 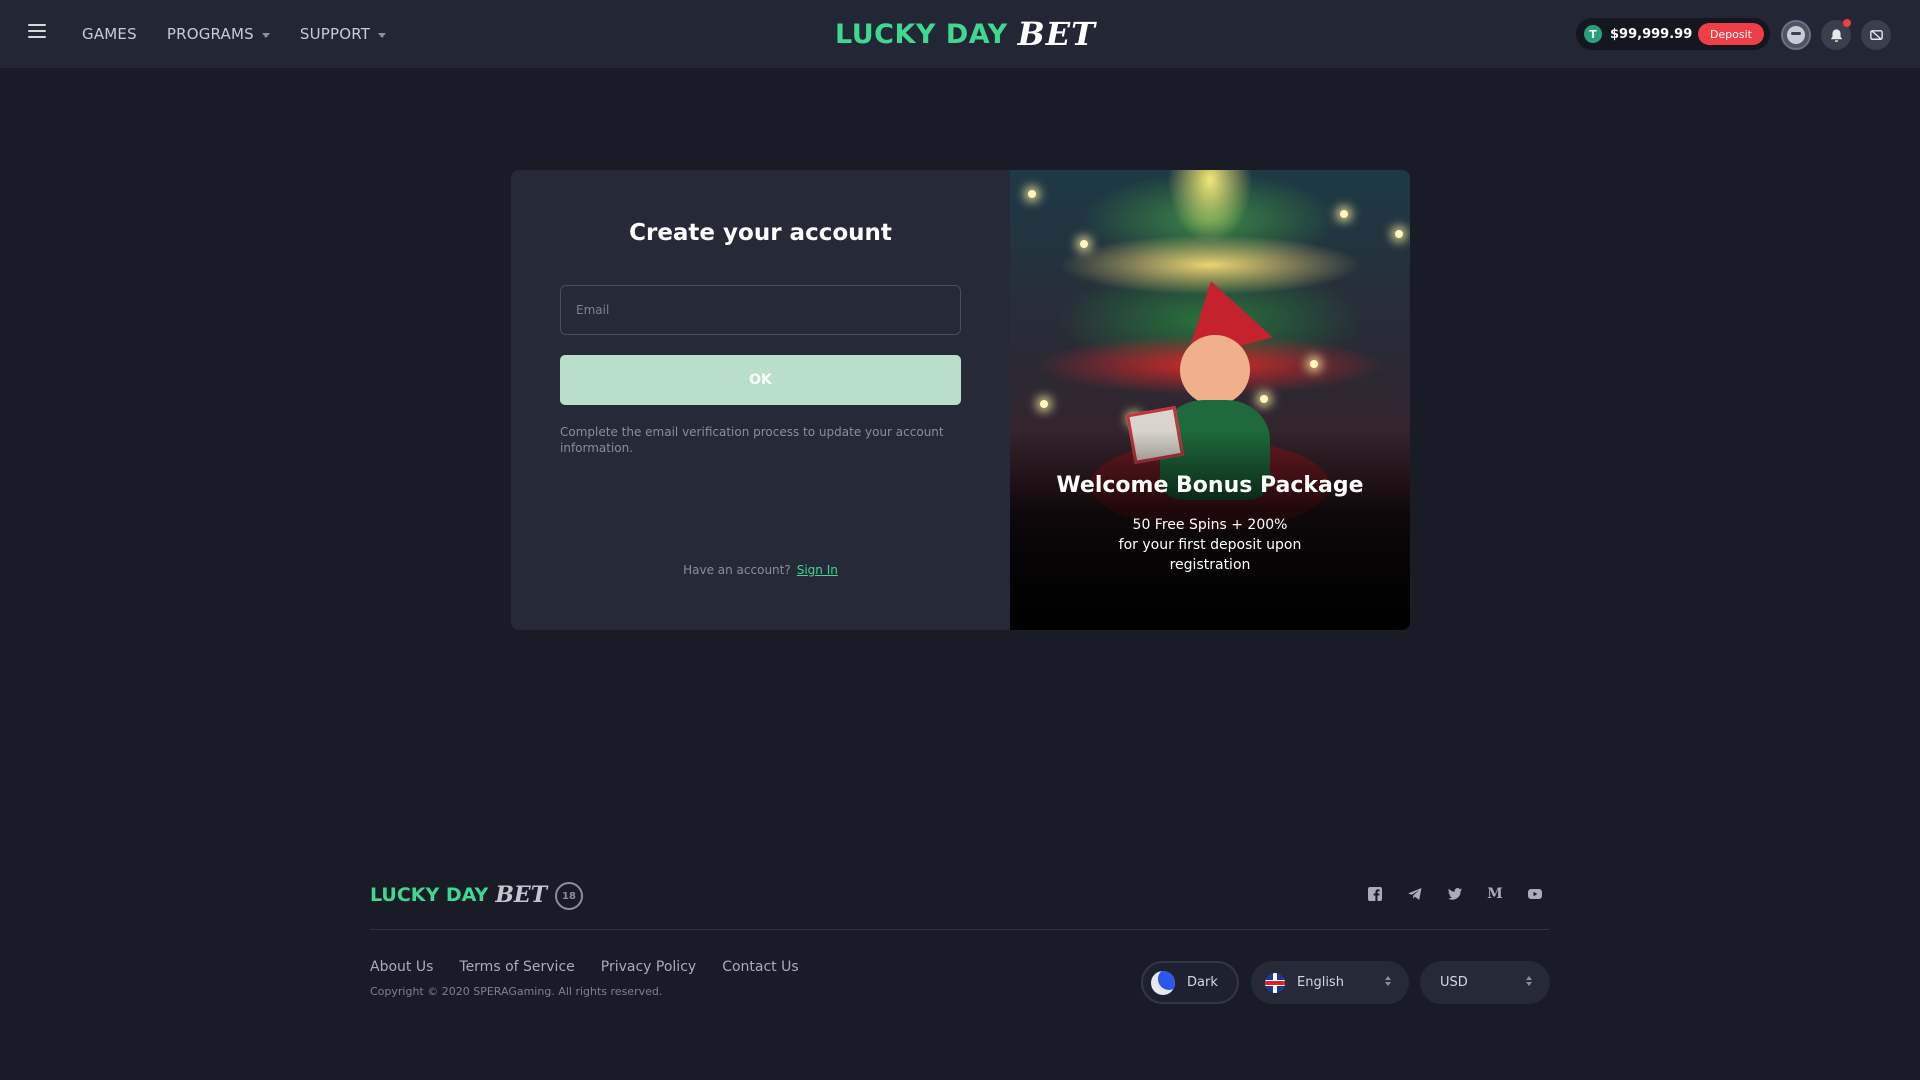 I want to click on footer-divider, so click(x=959, y=929).